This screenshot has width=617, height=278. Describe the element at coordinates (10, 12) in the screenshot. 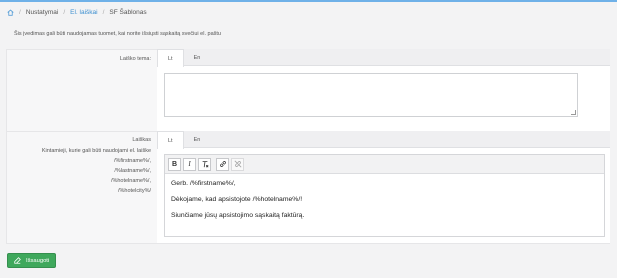

I see `home-icon` at that location.